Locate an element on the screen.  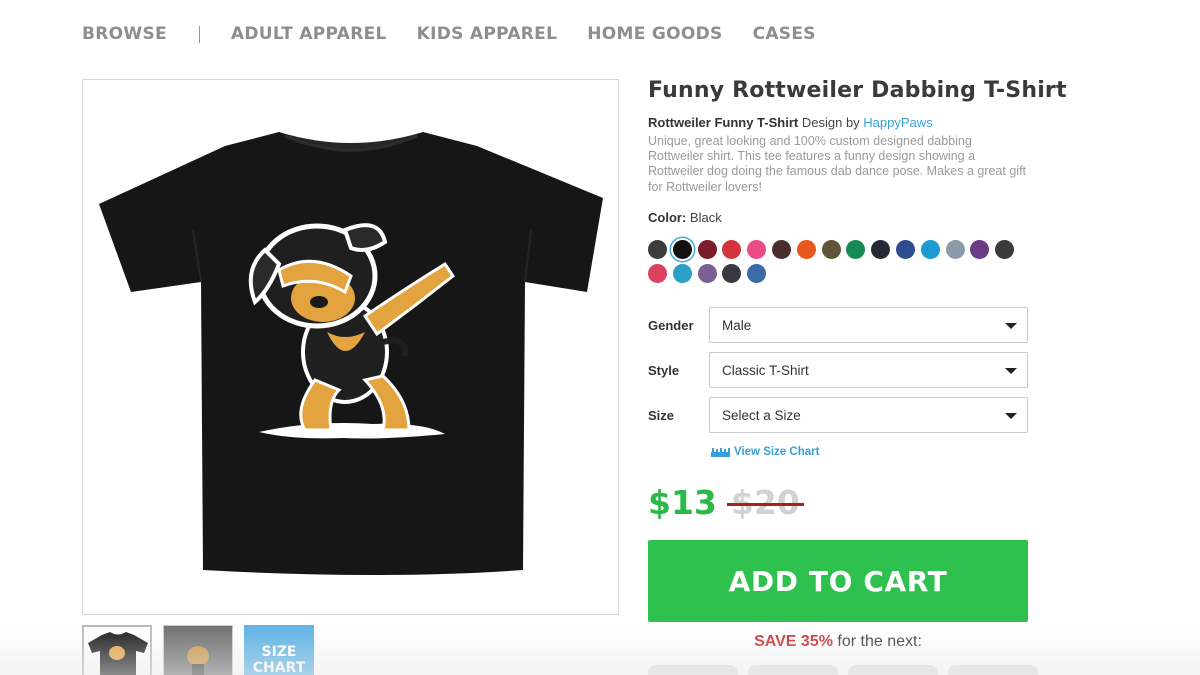
ruler-icon is located at coordinates (720, 452).